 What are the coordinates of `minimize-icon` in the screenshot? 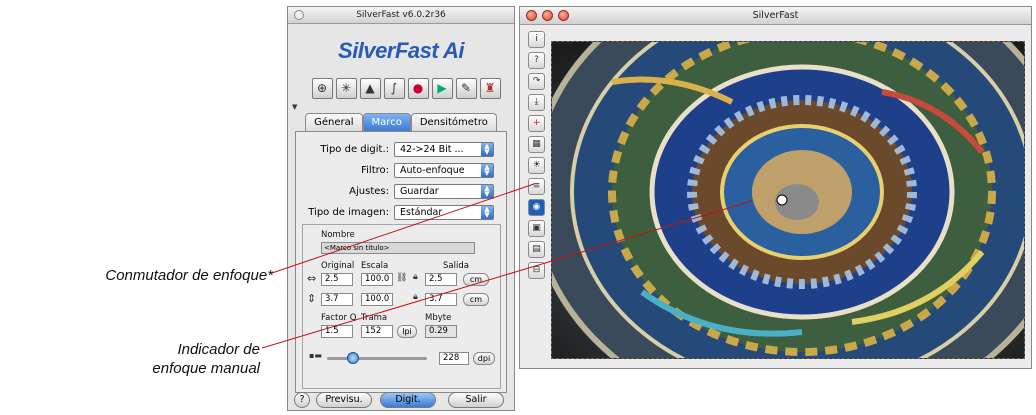 It's located at (547, 15).